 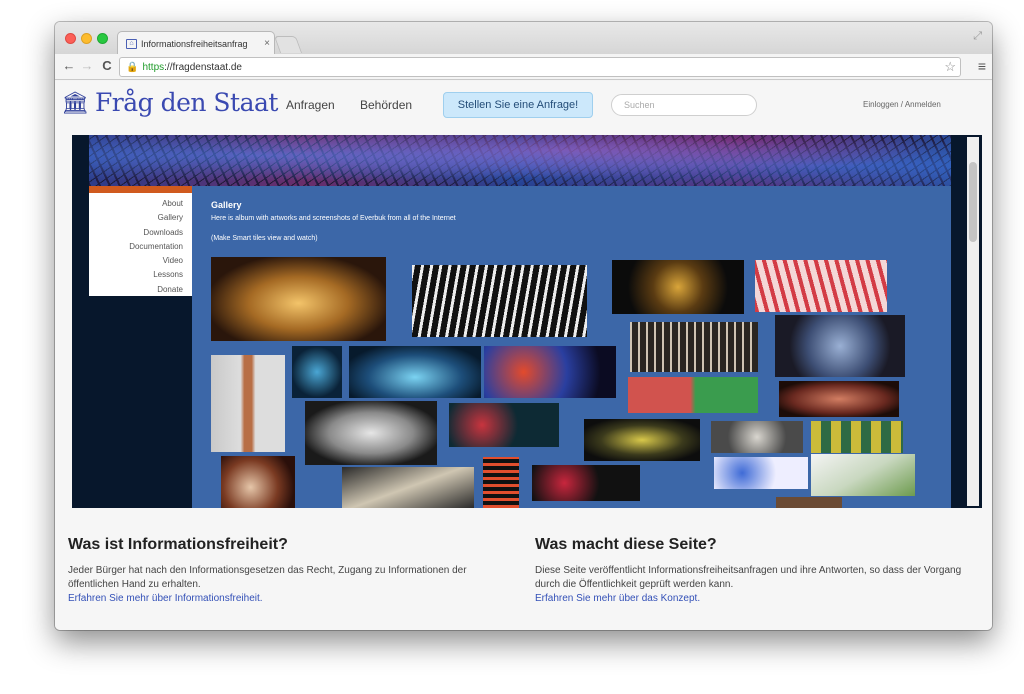 What do you see at coordinates (520, 160) in the screenshot?
I see `banner-image` at bounding box center [520, 160].